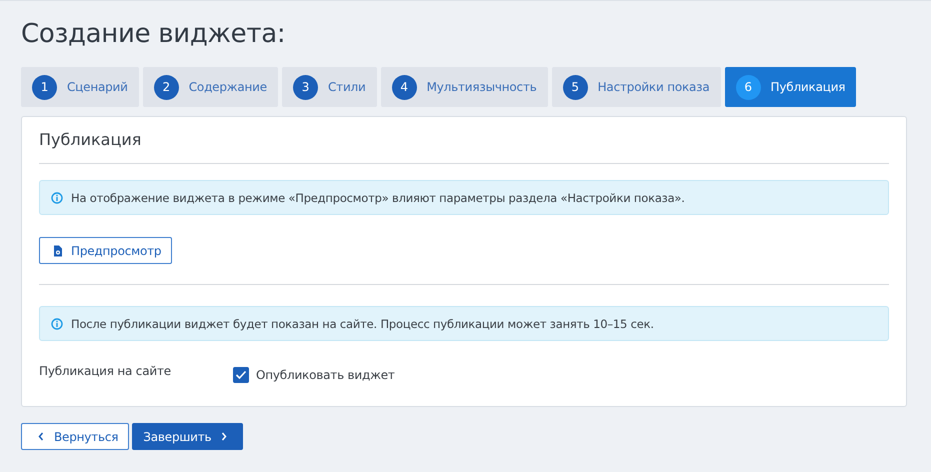  I want to click on step-number: 6, so click(748, 87).